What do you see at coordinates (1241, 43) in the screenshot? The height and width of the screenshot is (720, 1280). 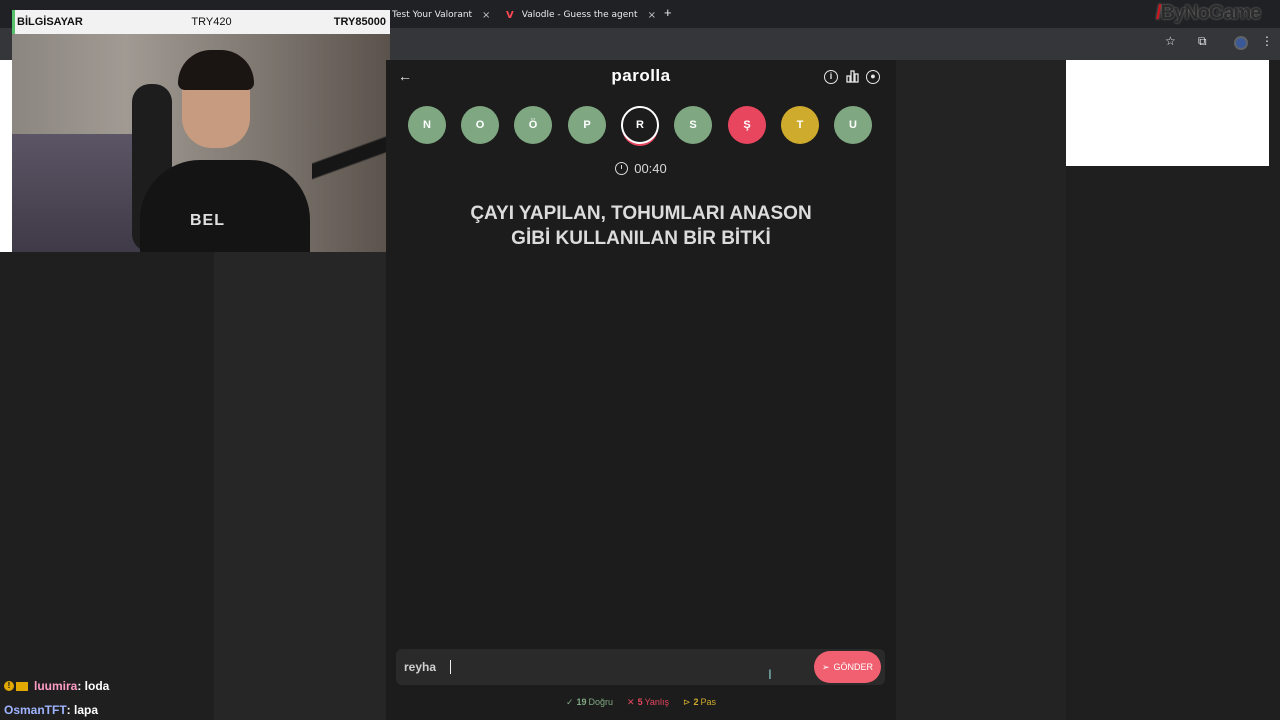 I see `profile-avatar` at bounding box center [1241, 43].